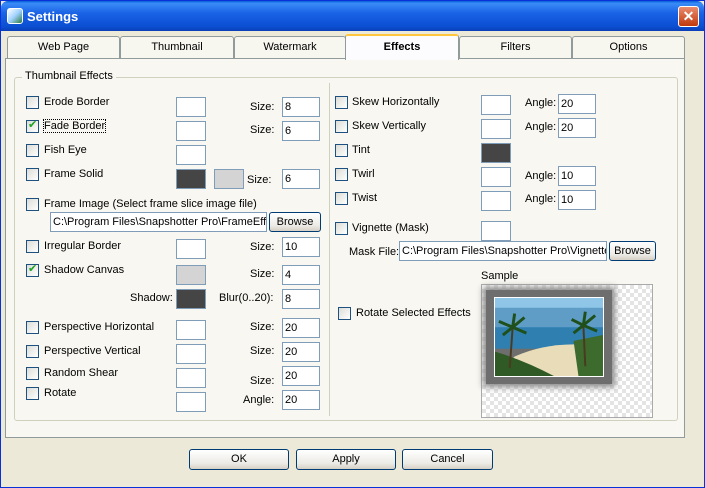 Image resolution: width=705 pixels, height=488 pixels. Describe the element at coordinates (341, 198) in the screenshot. I see `twist-checkbox` at that location.